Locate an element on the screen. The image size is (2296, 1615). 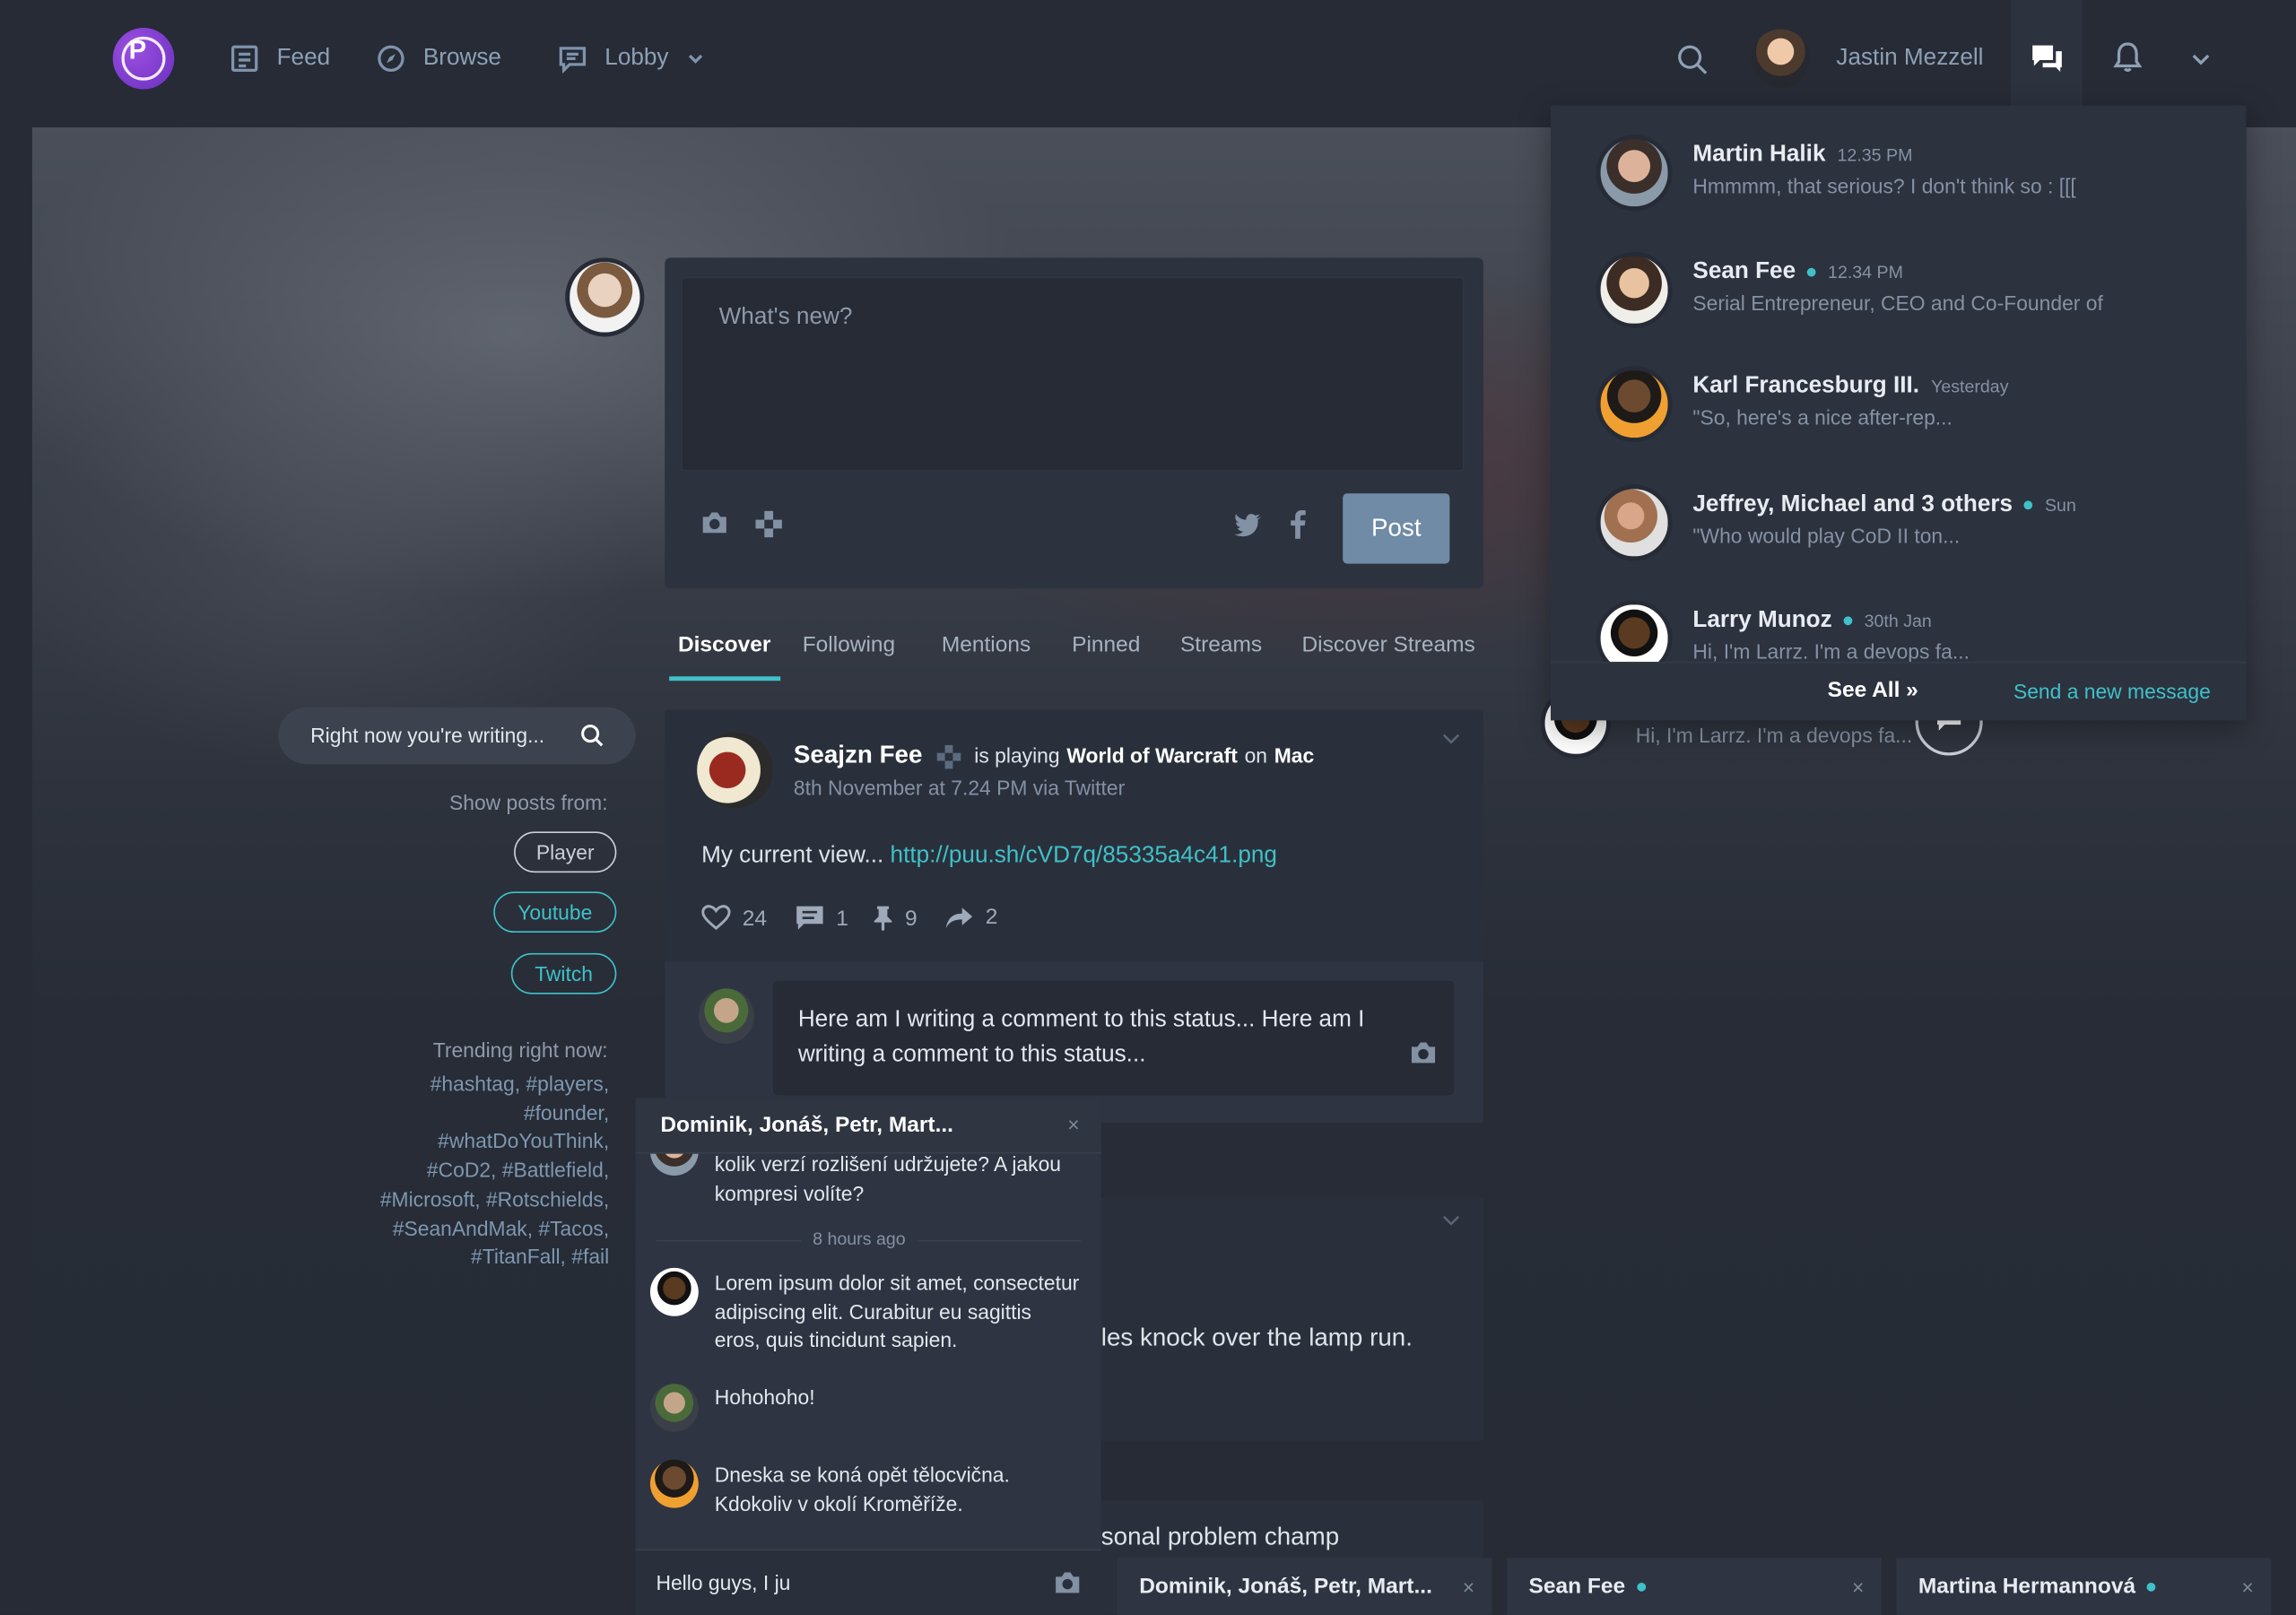
status-placeholder: What's new? is located at coordinates (785, 317).